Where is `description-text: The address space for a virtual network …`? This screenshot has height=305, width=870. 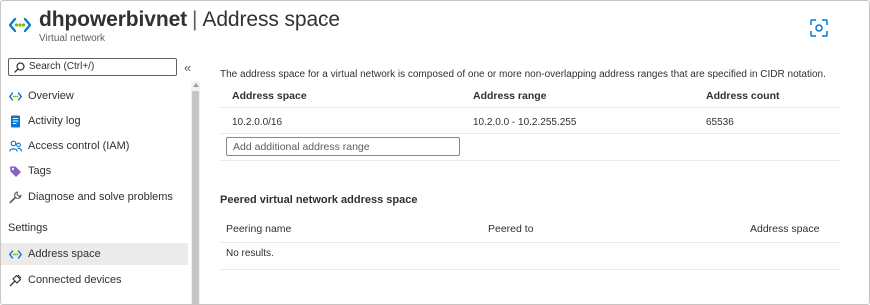
description-text: The address space for a virtual network … is located at coordinates (523, 74).